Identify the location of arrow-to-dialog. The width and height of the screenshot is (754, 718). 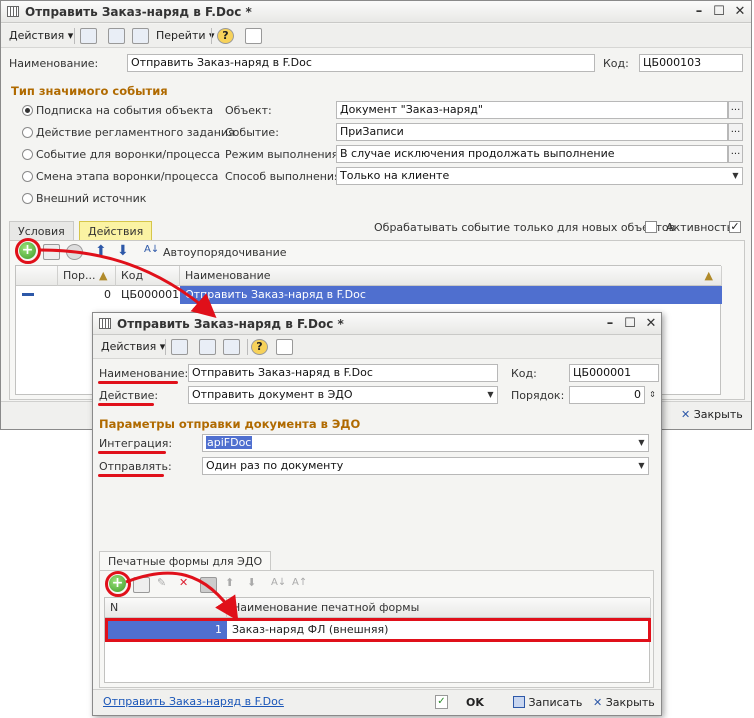
(128, 283).